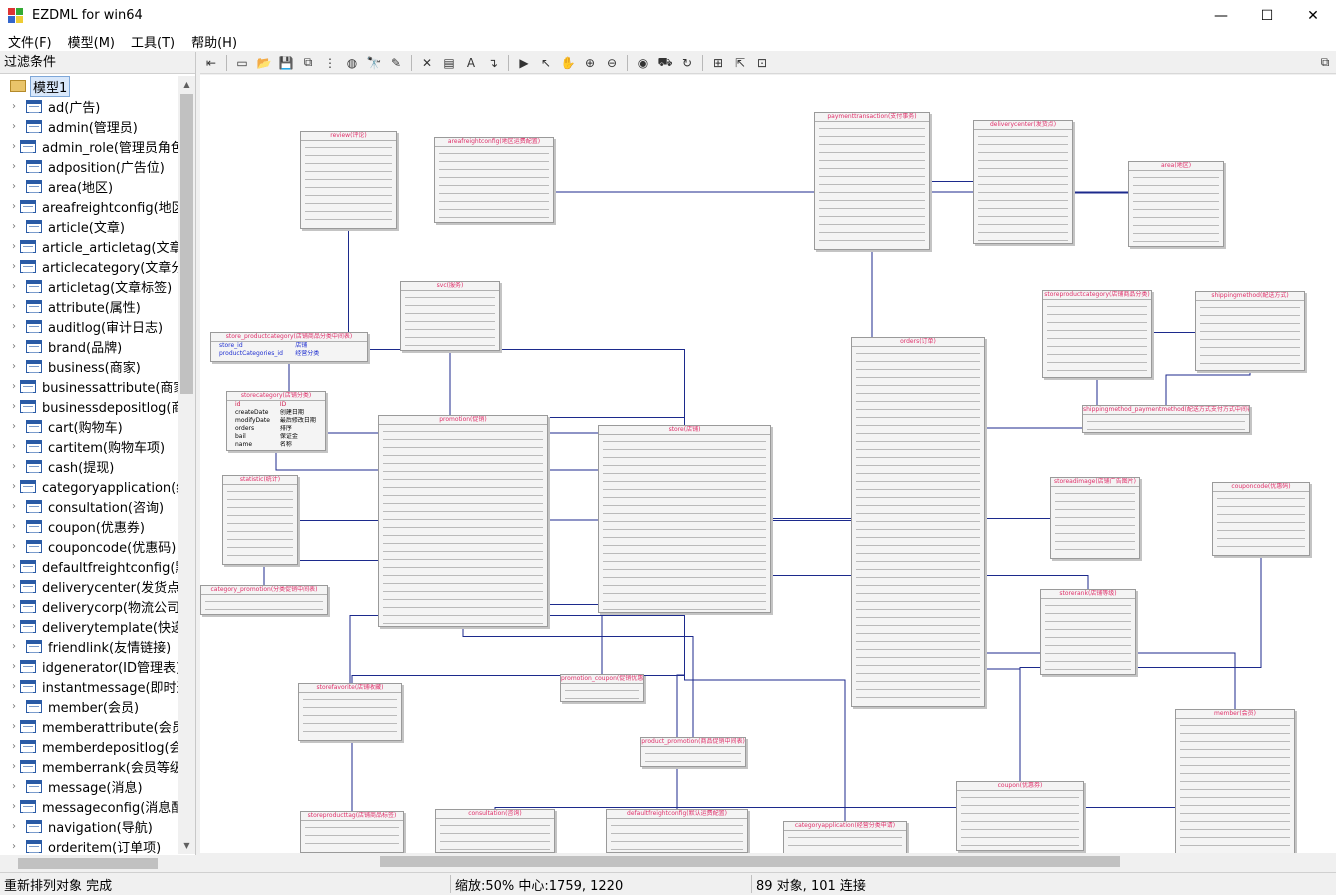 This screenshot has width=1336, height=895. What do you see at coordinates (449, 63) in the screenshot?
I see `table-icon: ▤` at bounding box center [449, 63].